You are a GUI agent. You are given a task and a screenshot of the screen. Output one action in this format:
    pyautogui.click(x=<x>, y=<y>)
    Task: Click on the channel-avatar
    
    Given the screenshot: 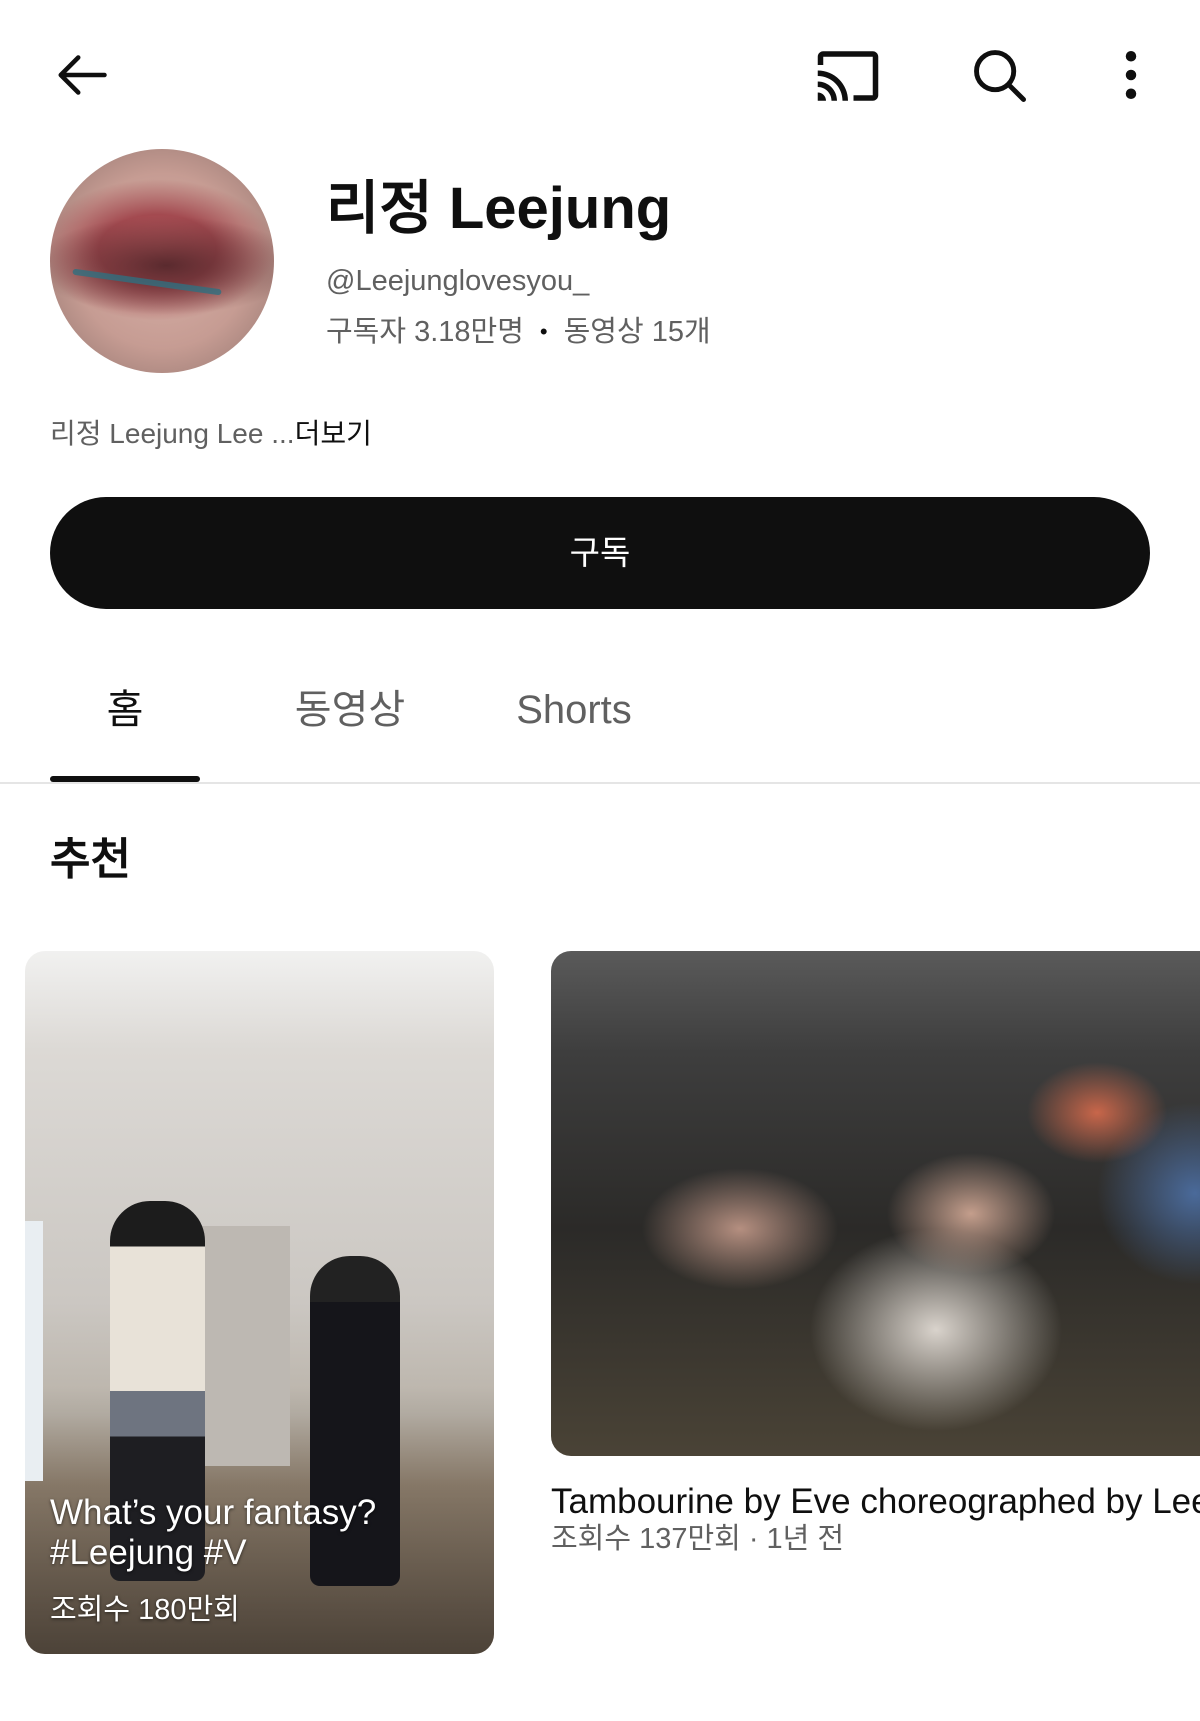 What is the action you would take?
    pyautogui.click(x=162, y=261)
    